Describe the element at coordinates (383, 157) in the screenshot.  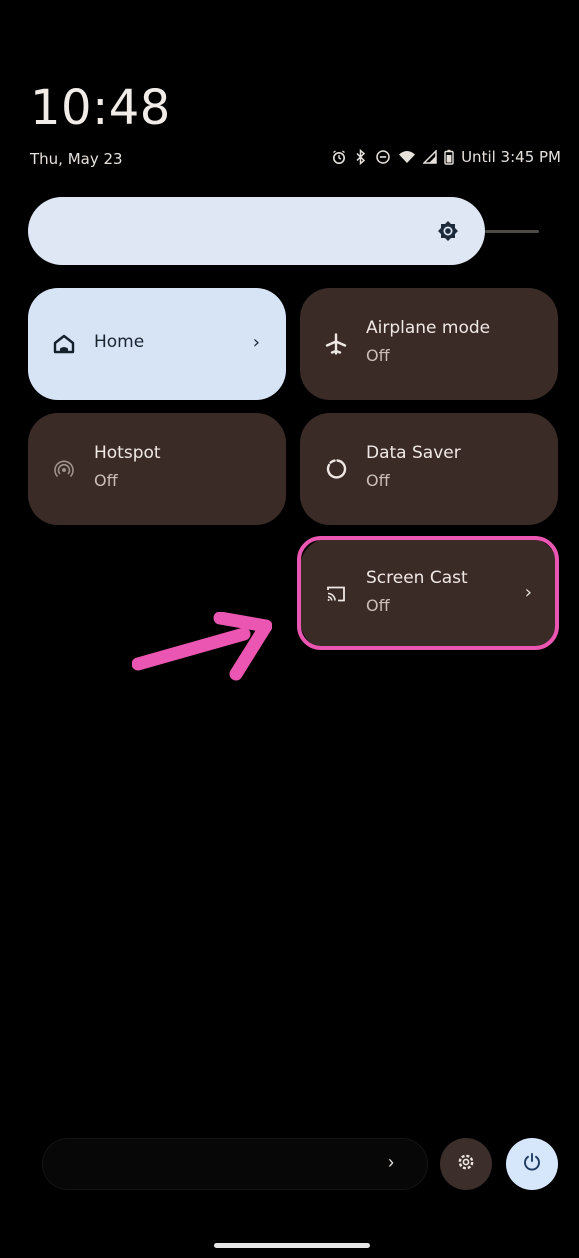
I see `dnd-icon` at that location.